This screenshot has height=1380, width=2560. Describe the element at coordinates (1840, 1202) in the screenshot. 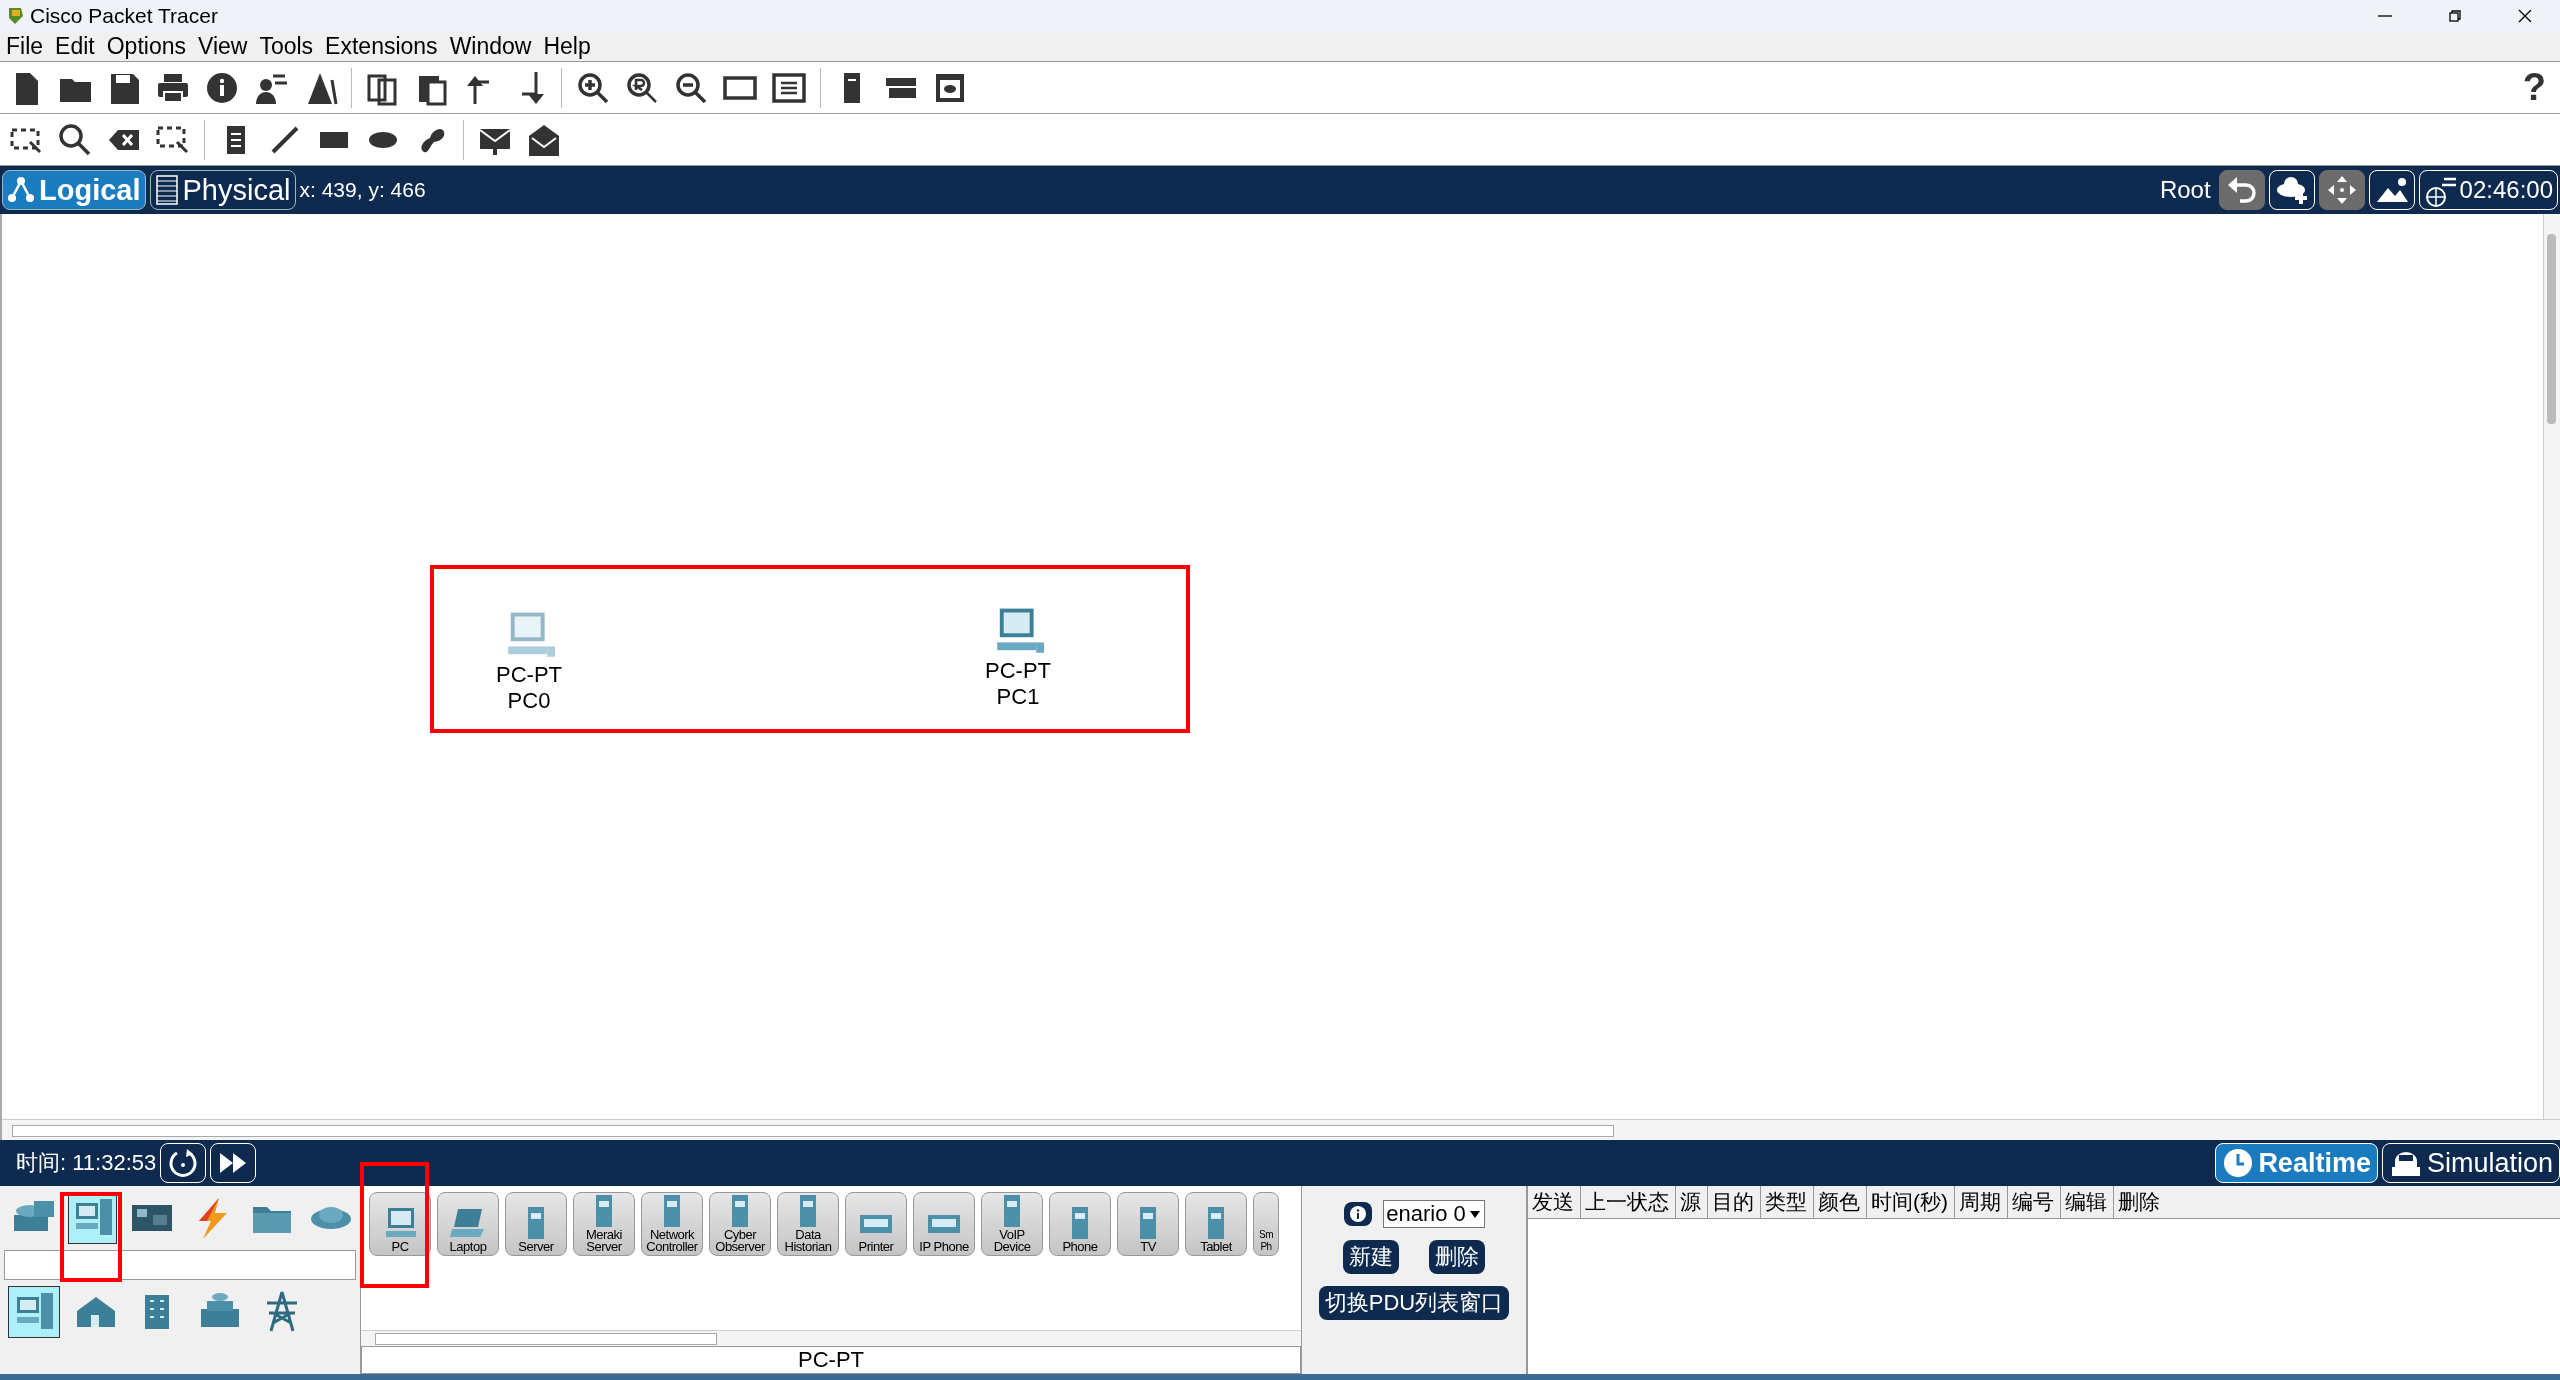

I see `column-header: 颜色` at that location.